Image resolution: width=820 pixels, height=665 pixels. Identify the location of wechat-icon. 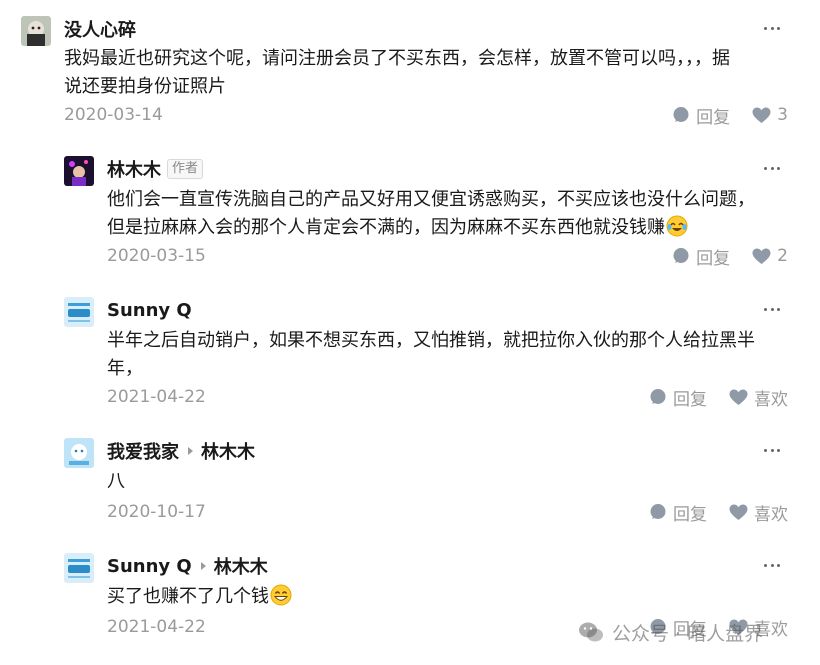
(591, 632).